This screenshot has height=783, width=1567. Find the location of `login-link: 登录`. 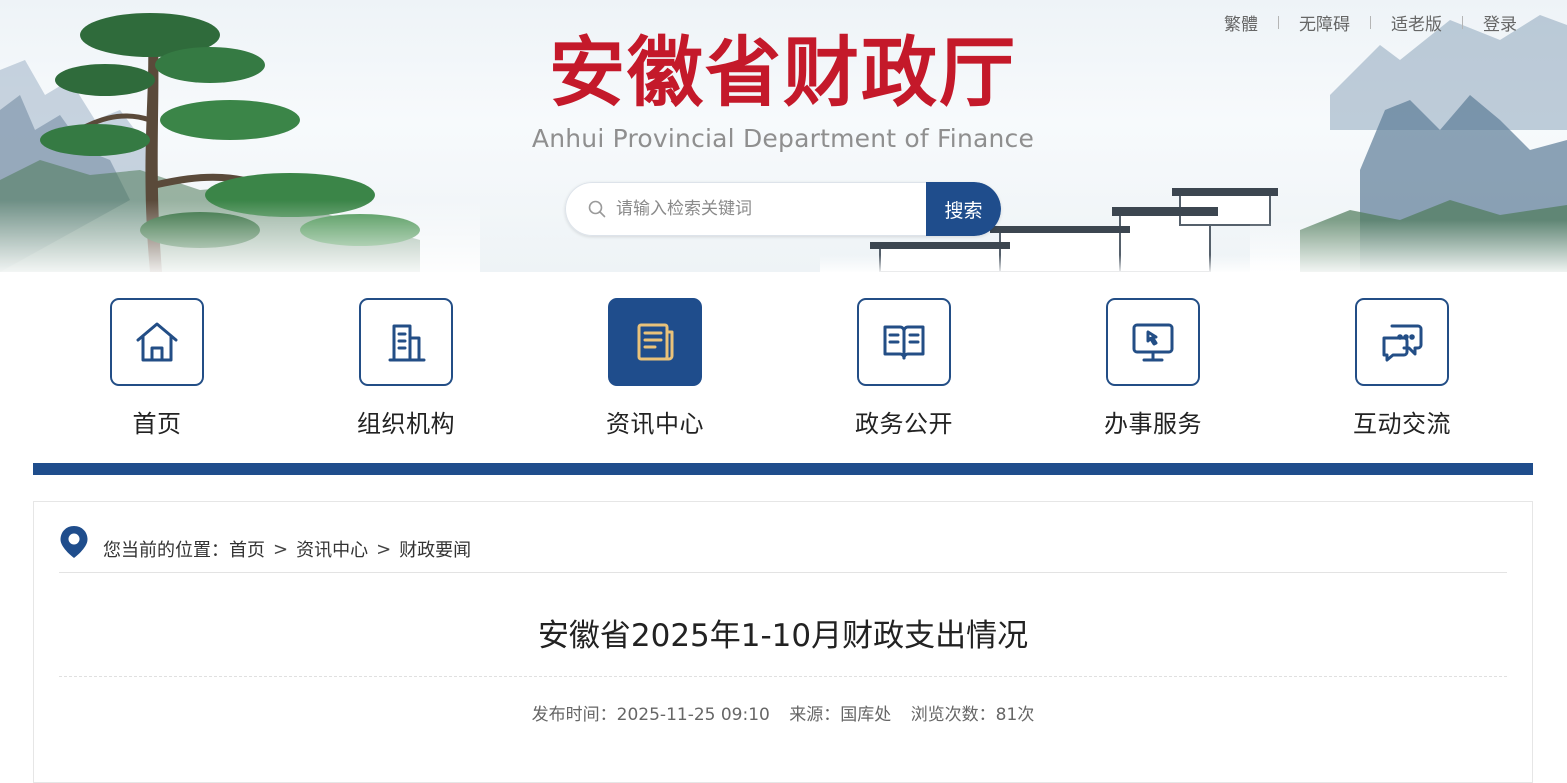

login-link: 登录 is located at coordinates (1500, 22).